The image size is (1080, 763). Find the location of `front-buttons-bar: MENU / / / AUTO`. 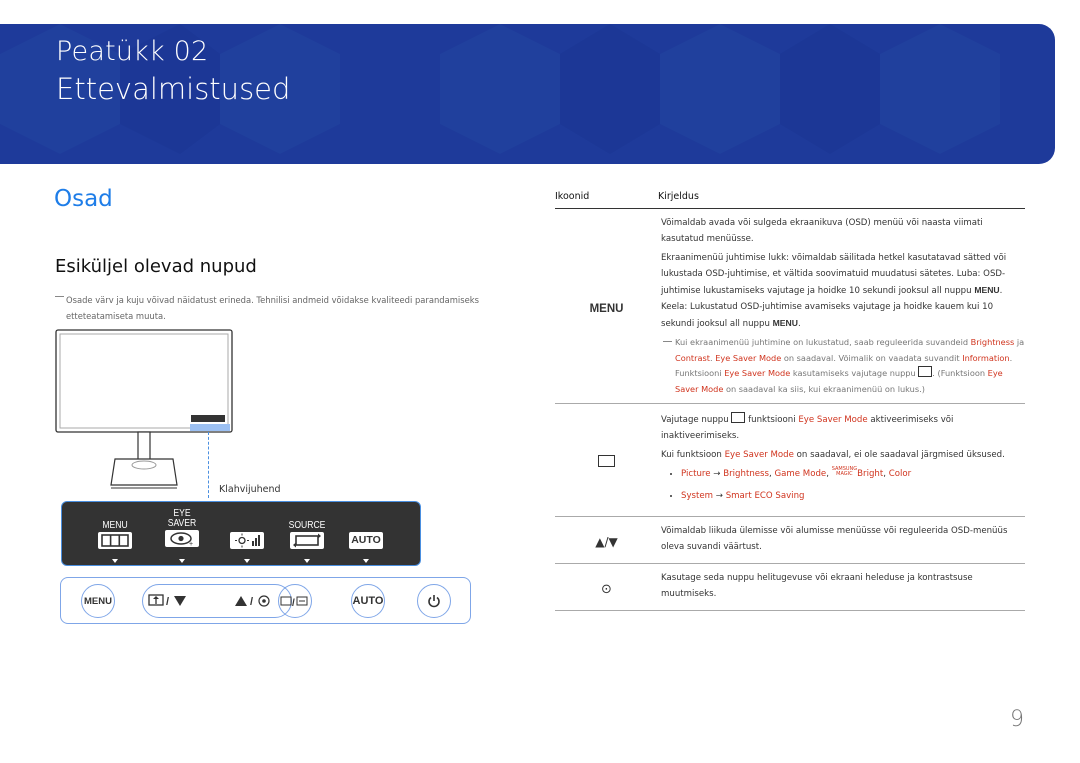

front-buttons-bar: MENU / / / AUTO is located at coordinates (265, 600).